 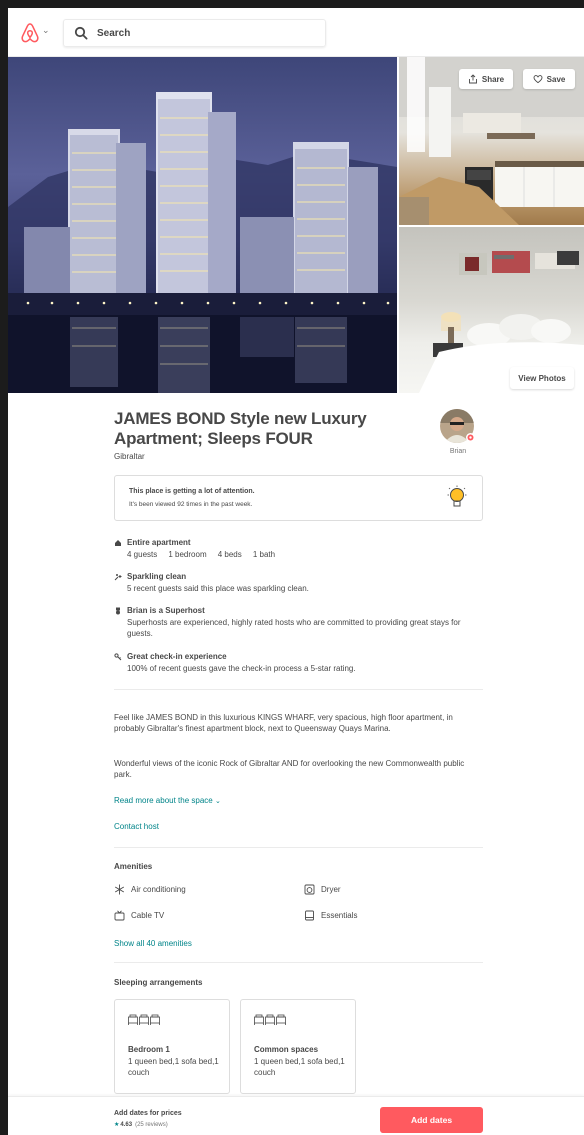 I want to click on show-all-amenities-link: Show all 40 amenities, so click(x=153, y=943).